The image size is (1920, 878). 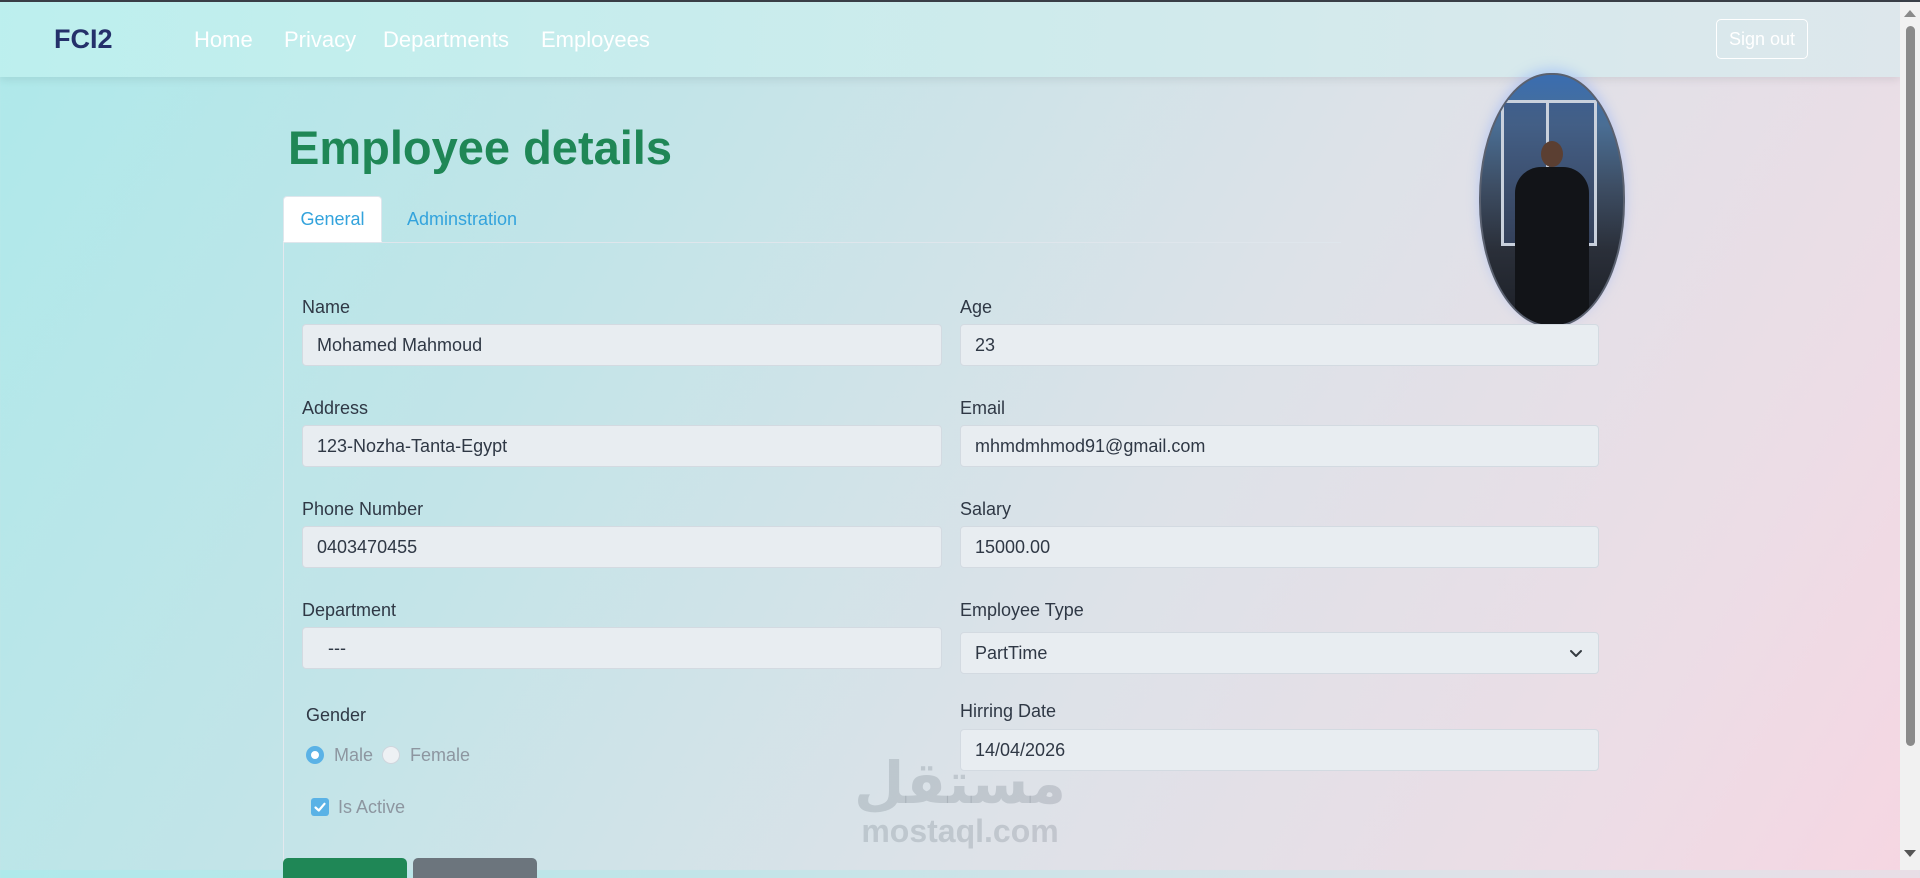 I want to click on check-icon, so click(x=320, y=807).